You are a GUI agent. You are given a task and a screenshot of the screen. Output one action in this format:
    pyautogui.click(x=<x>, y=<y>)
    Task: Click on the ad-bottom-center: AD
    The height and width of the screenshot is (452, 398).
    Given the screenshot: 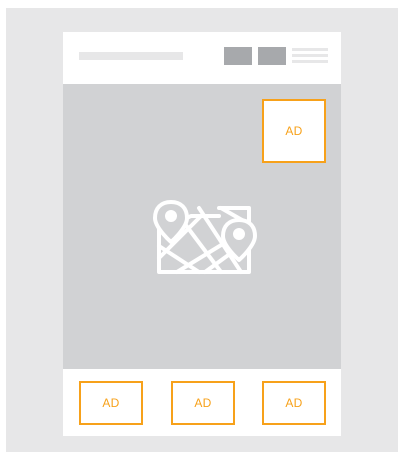 What is the action you would take?
    pyautogui.click(x=203, y=403)
    